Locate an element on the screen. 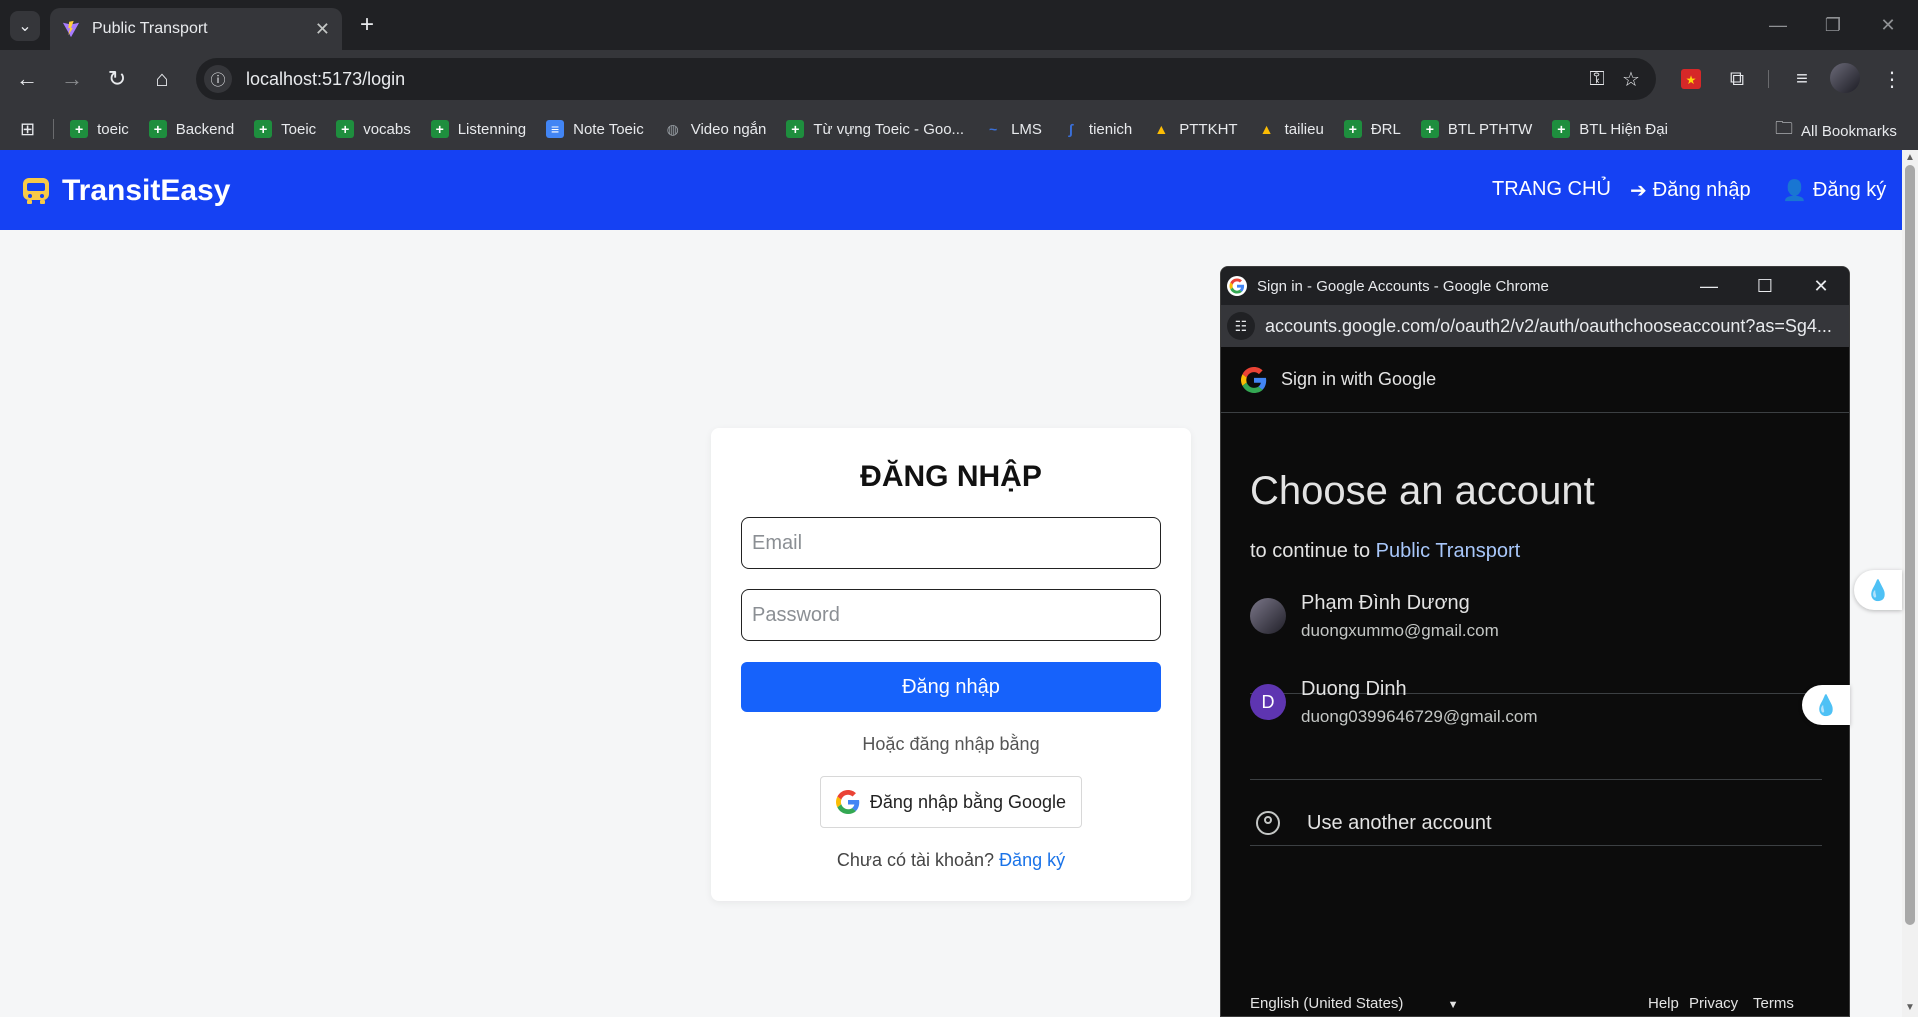  bookmark-item: ~ LMS is located at coordinates (1013, 129).